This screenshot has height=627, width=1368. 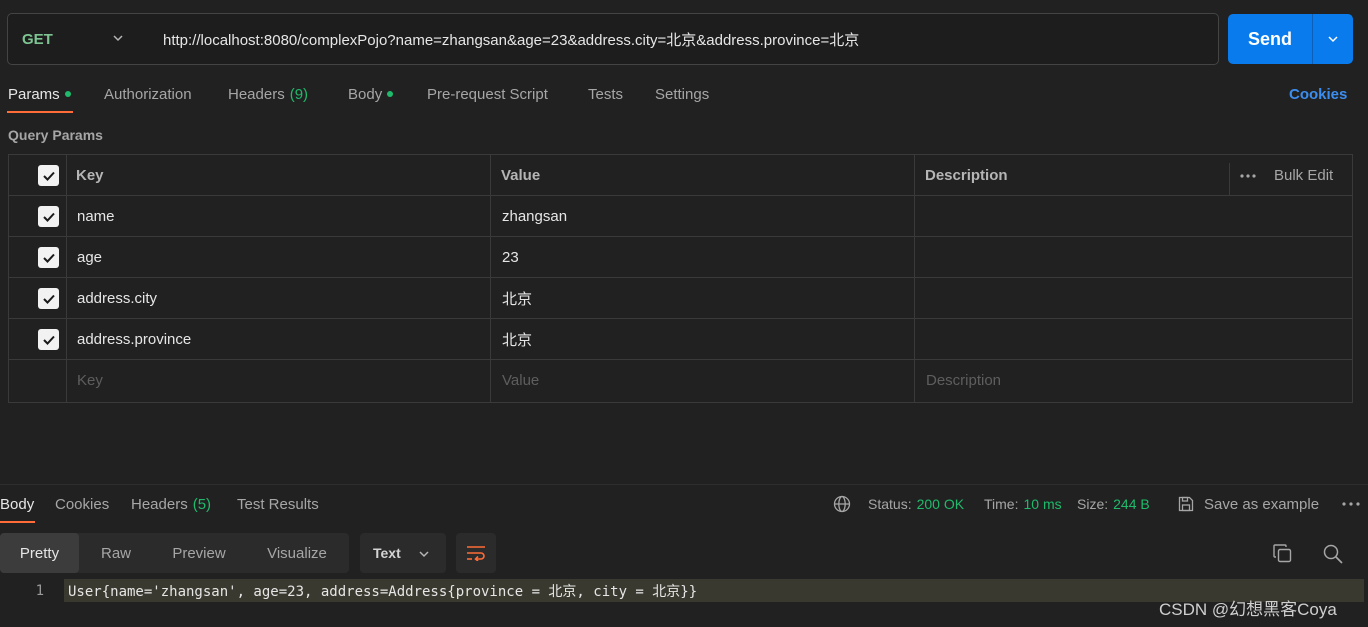 I want to click on size-label: Size:, so click(x=1093, y=504).